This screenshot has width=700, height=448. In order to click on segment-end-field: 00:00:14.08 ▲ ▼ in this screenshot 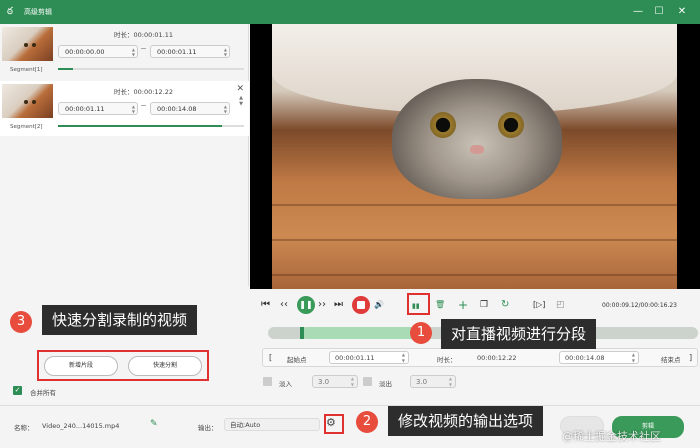, I will do `click(190, 108)`.